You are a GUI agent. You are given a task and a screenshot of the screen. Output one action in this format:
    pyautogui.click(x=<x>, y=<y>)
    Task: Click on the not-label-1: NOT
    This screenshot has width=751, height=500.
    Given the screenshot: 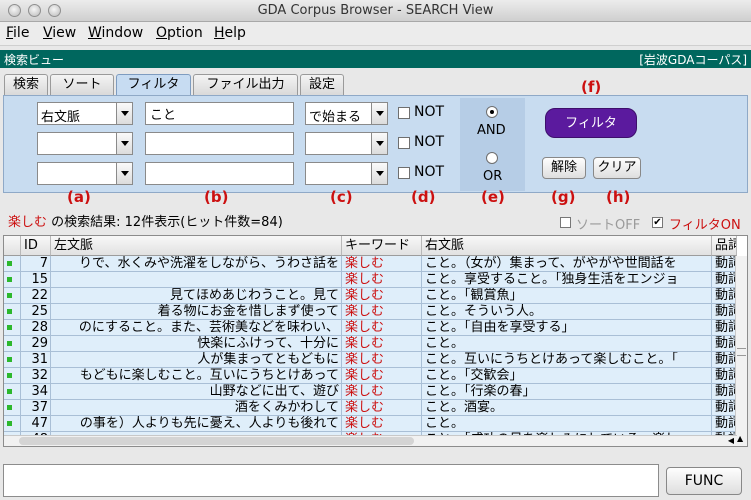 What is the action you would take?
    pyautogui.click(x=429, y=112)
    